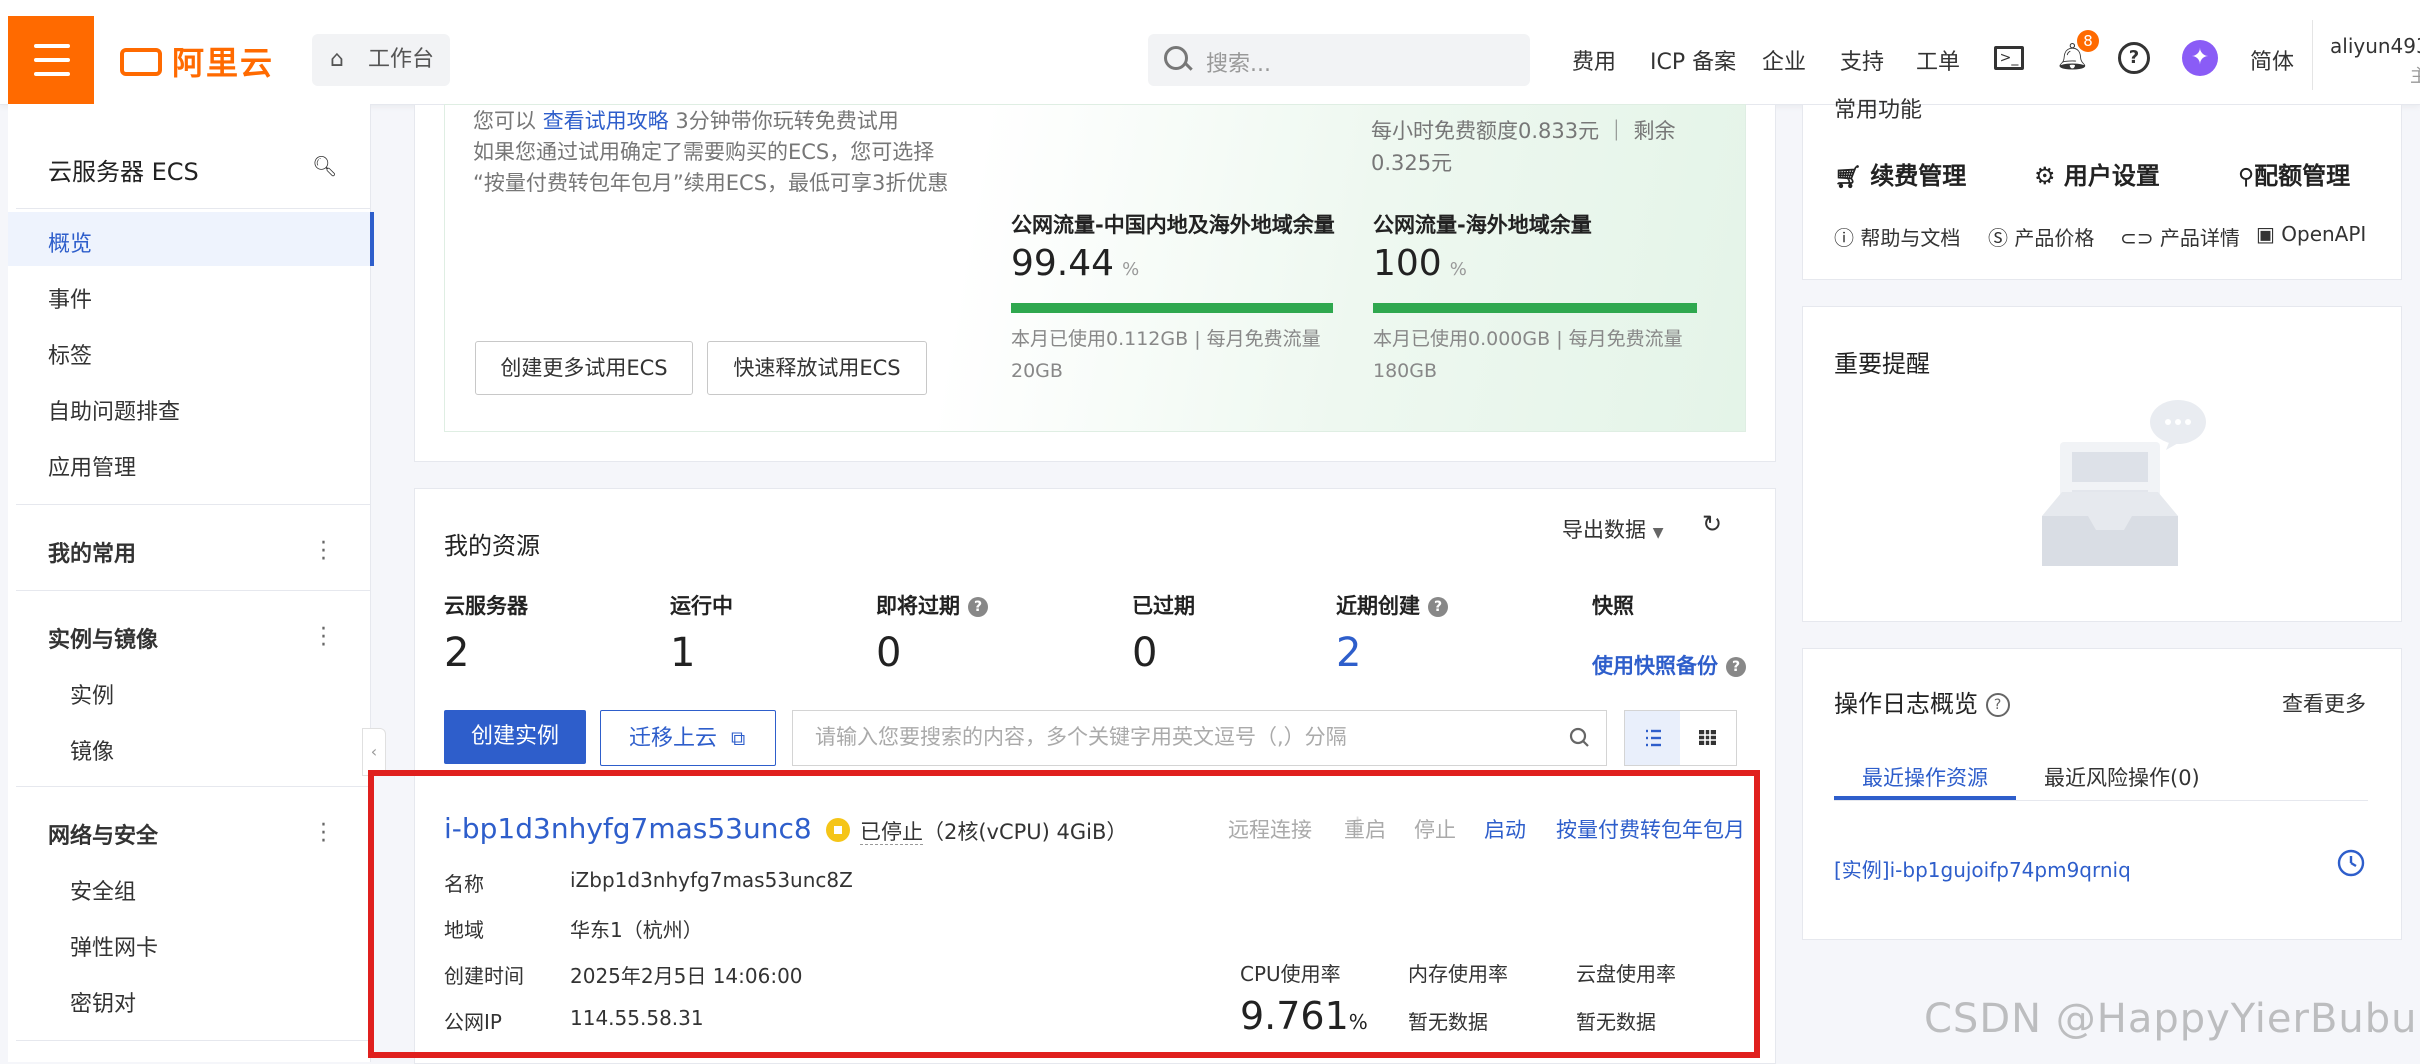 The height and width of the screenshot is (1064, 2420). I want to click on nav-support: 支持, so click(1862, 60).